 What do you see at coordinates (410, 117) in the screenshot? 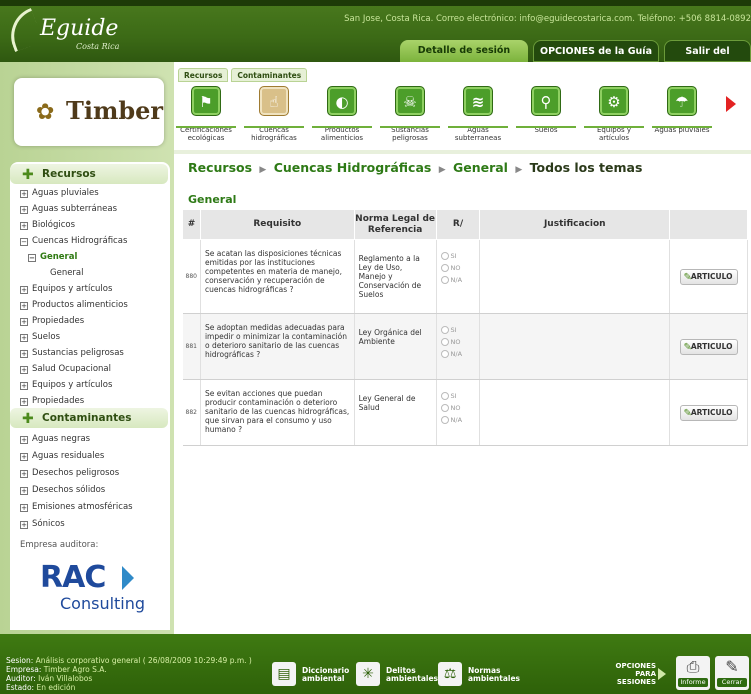
I see `category-3: ☠ Sustancias peligrosas` at bounding box center [410, 117].